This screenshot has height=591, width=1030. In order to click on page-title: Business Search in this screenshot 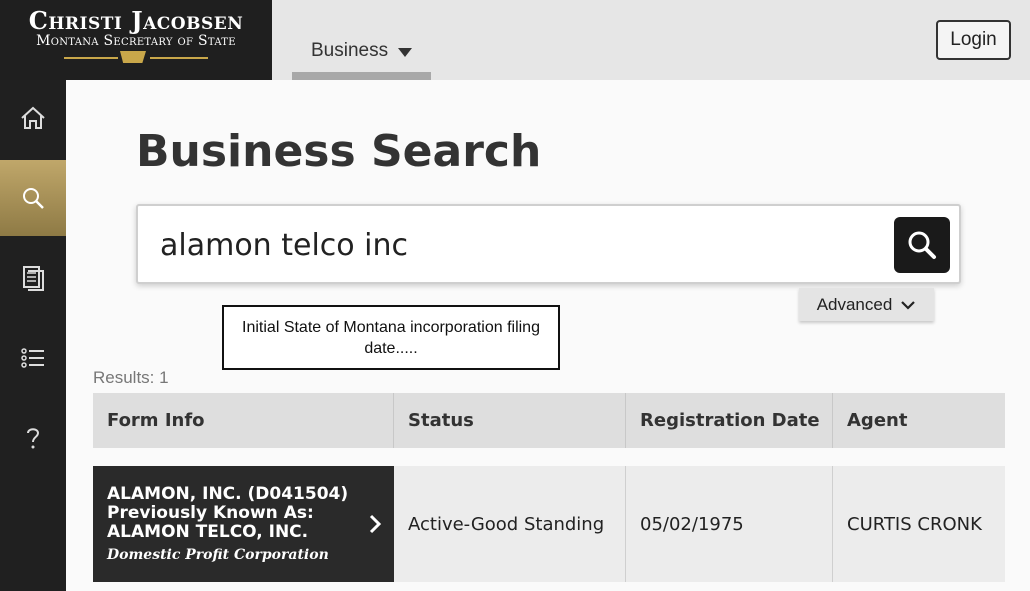, I will do `click(339, 151)`.